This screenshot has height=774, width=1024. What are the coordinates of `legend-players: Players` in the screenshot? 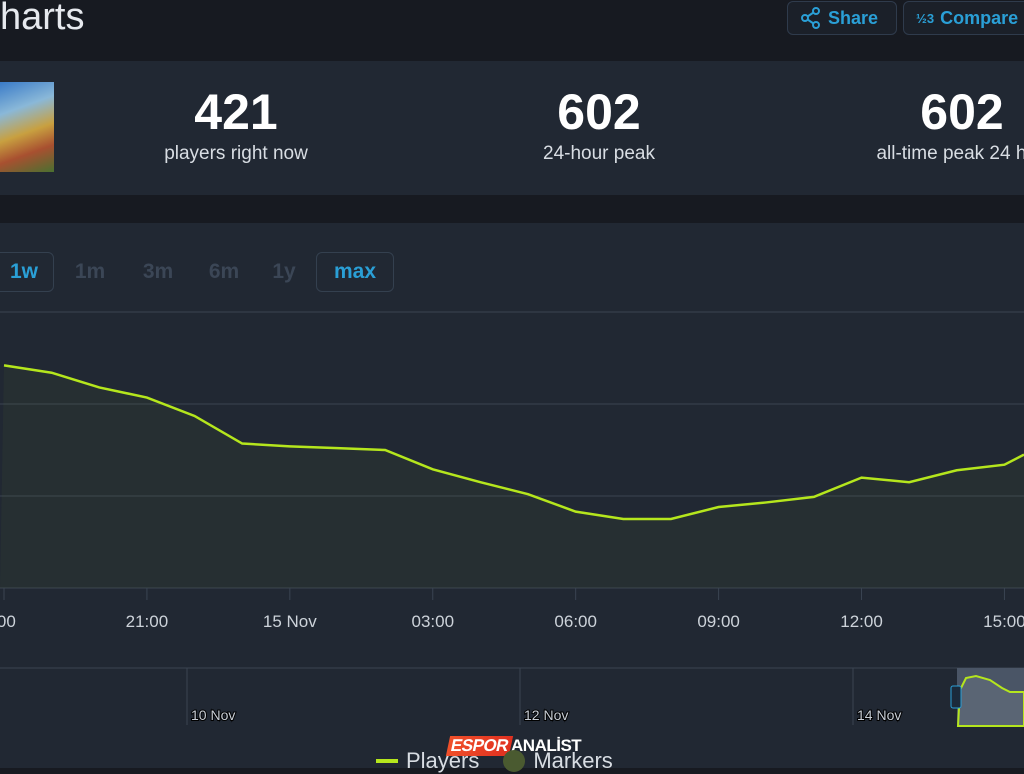 It's located at (427, 761).